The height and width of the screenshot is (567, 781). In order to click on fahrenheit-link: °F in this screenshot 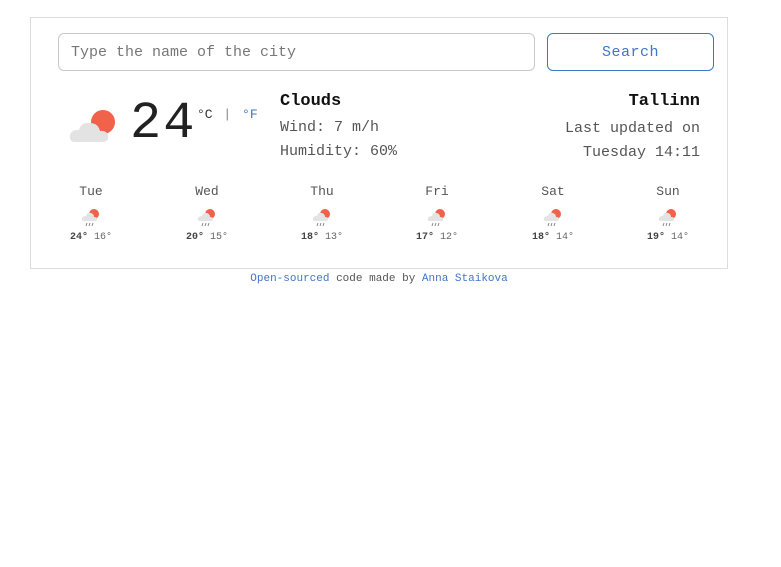, I will do `click(250, 114)`.